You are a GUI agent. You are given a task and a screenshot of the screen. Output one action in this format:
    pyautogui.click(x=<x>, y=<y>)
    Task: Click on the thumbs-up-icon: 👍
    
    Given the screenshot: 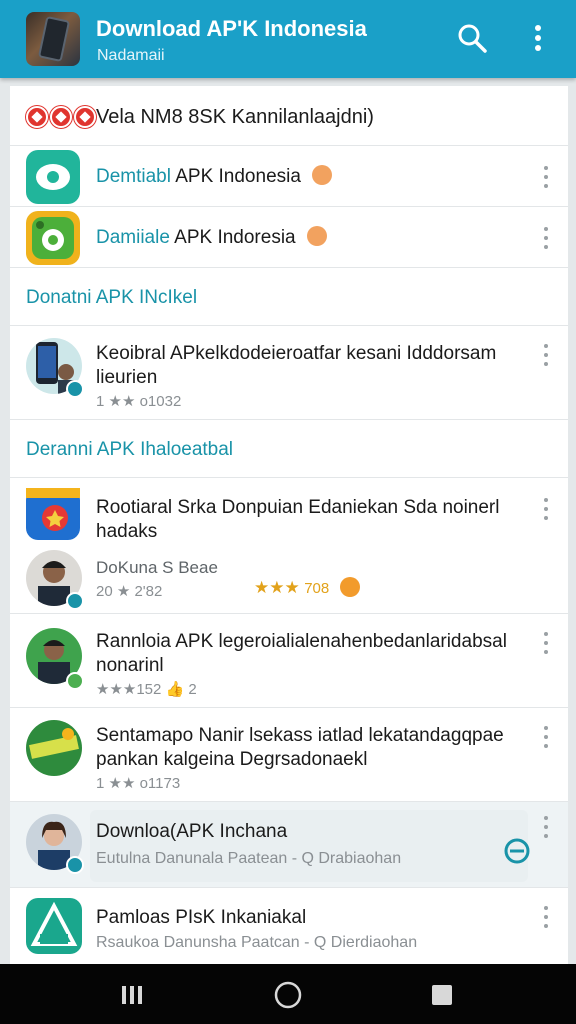 What is the action you would take?
    pyautogui.click(x=175, y=689)
    